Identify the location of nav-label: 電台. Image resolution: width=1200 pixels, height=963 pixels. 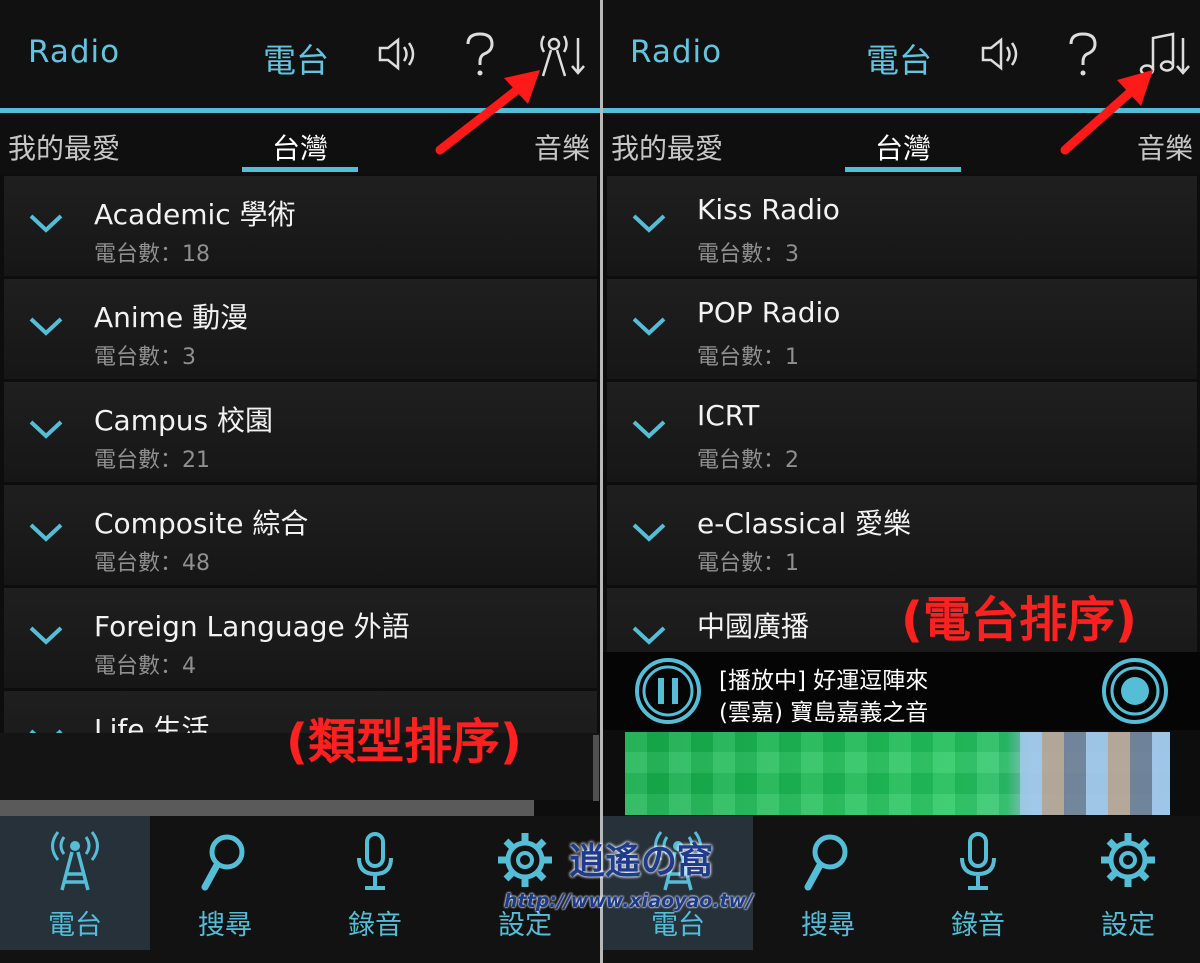
(75, 925).